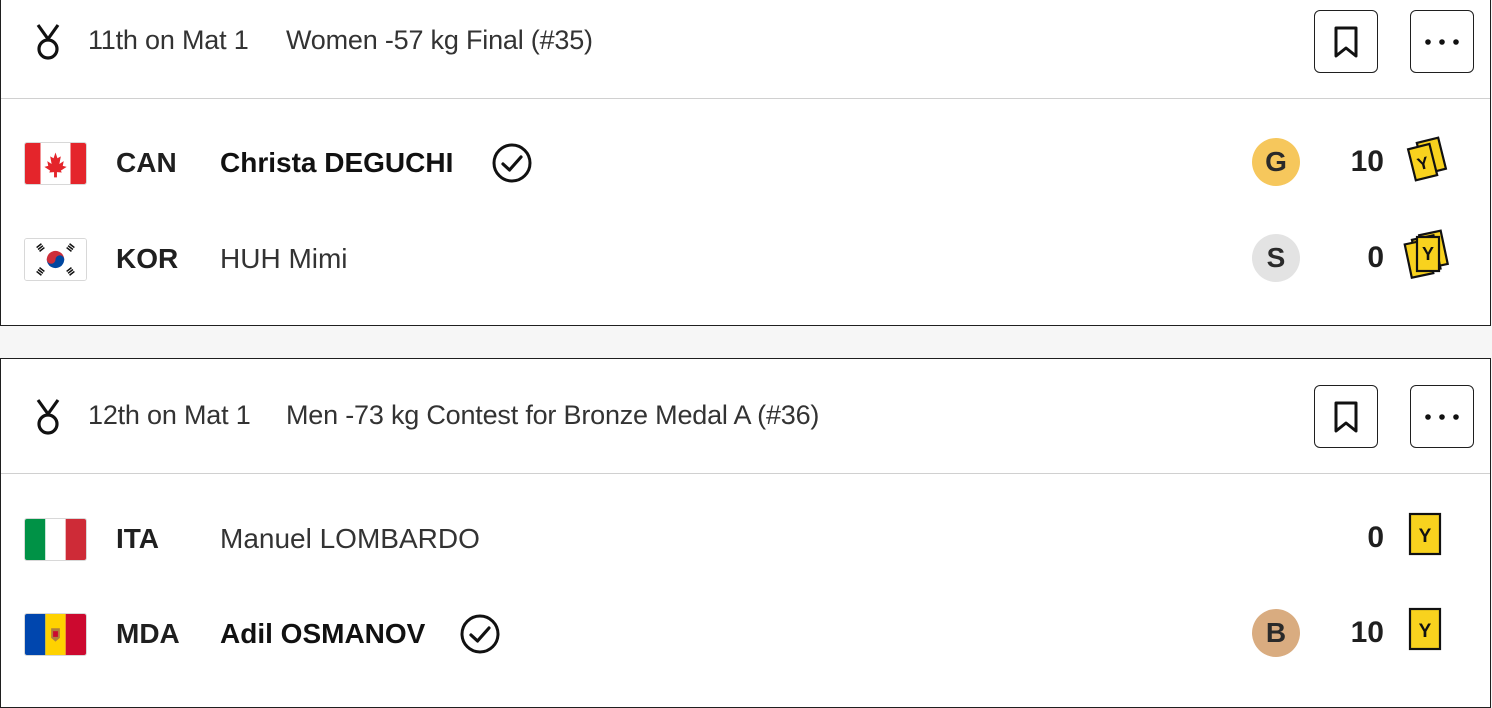 The width and height of the screenshot is (1492, 708). I want to click on athlete-row: KOR HUH Mimi S 0 Y, so click(745, 259).